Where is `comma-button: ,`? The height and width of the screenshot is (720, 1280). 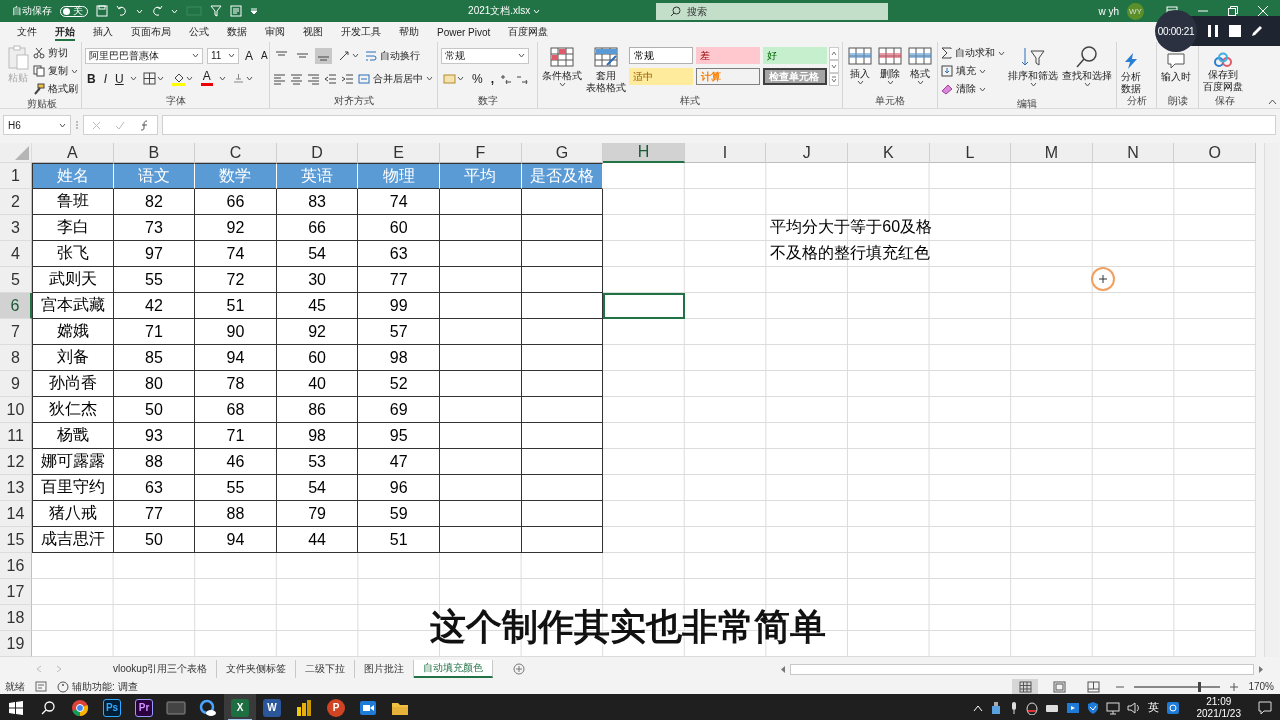 comma-button: , is located at coordinates (492, 78).